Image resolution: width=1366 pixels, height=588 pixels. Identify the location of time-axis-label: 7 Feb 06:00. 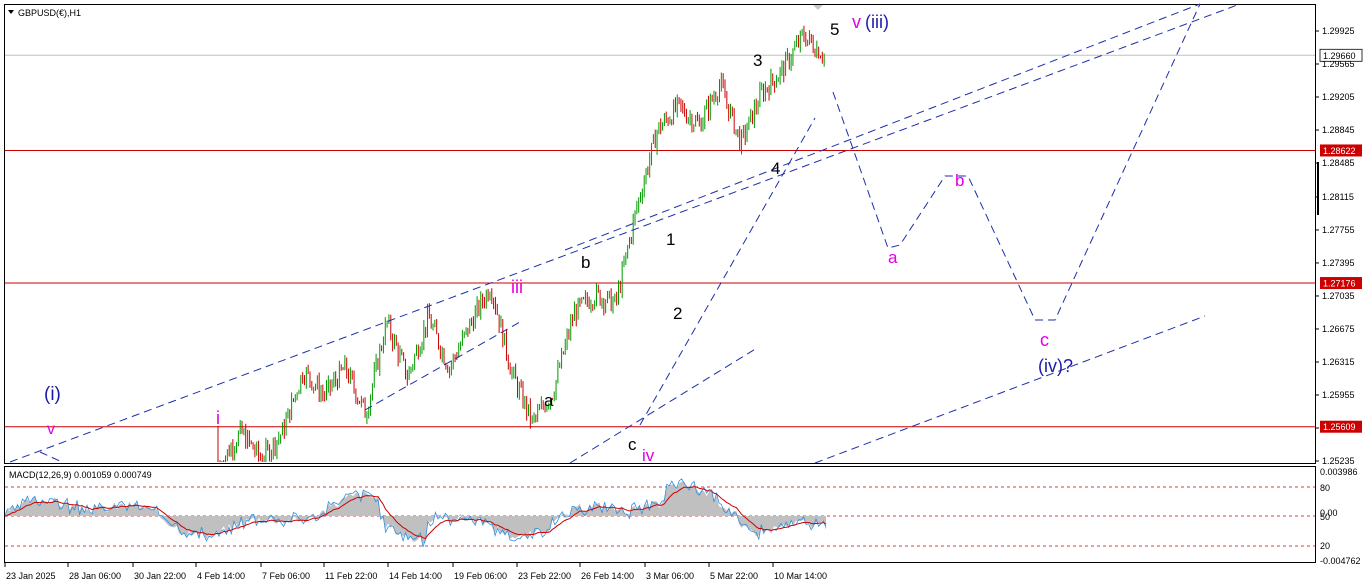
(286, 576).